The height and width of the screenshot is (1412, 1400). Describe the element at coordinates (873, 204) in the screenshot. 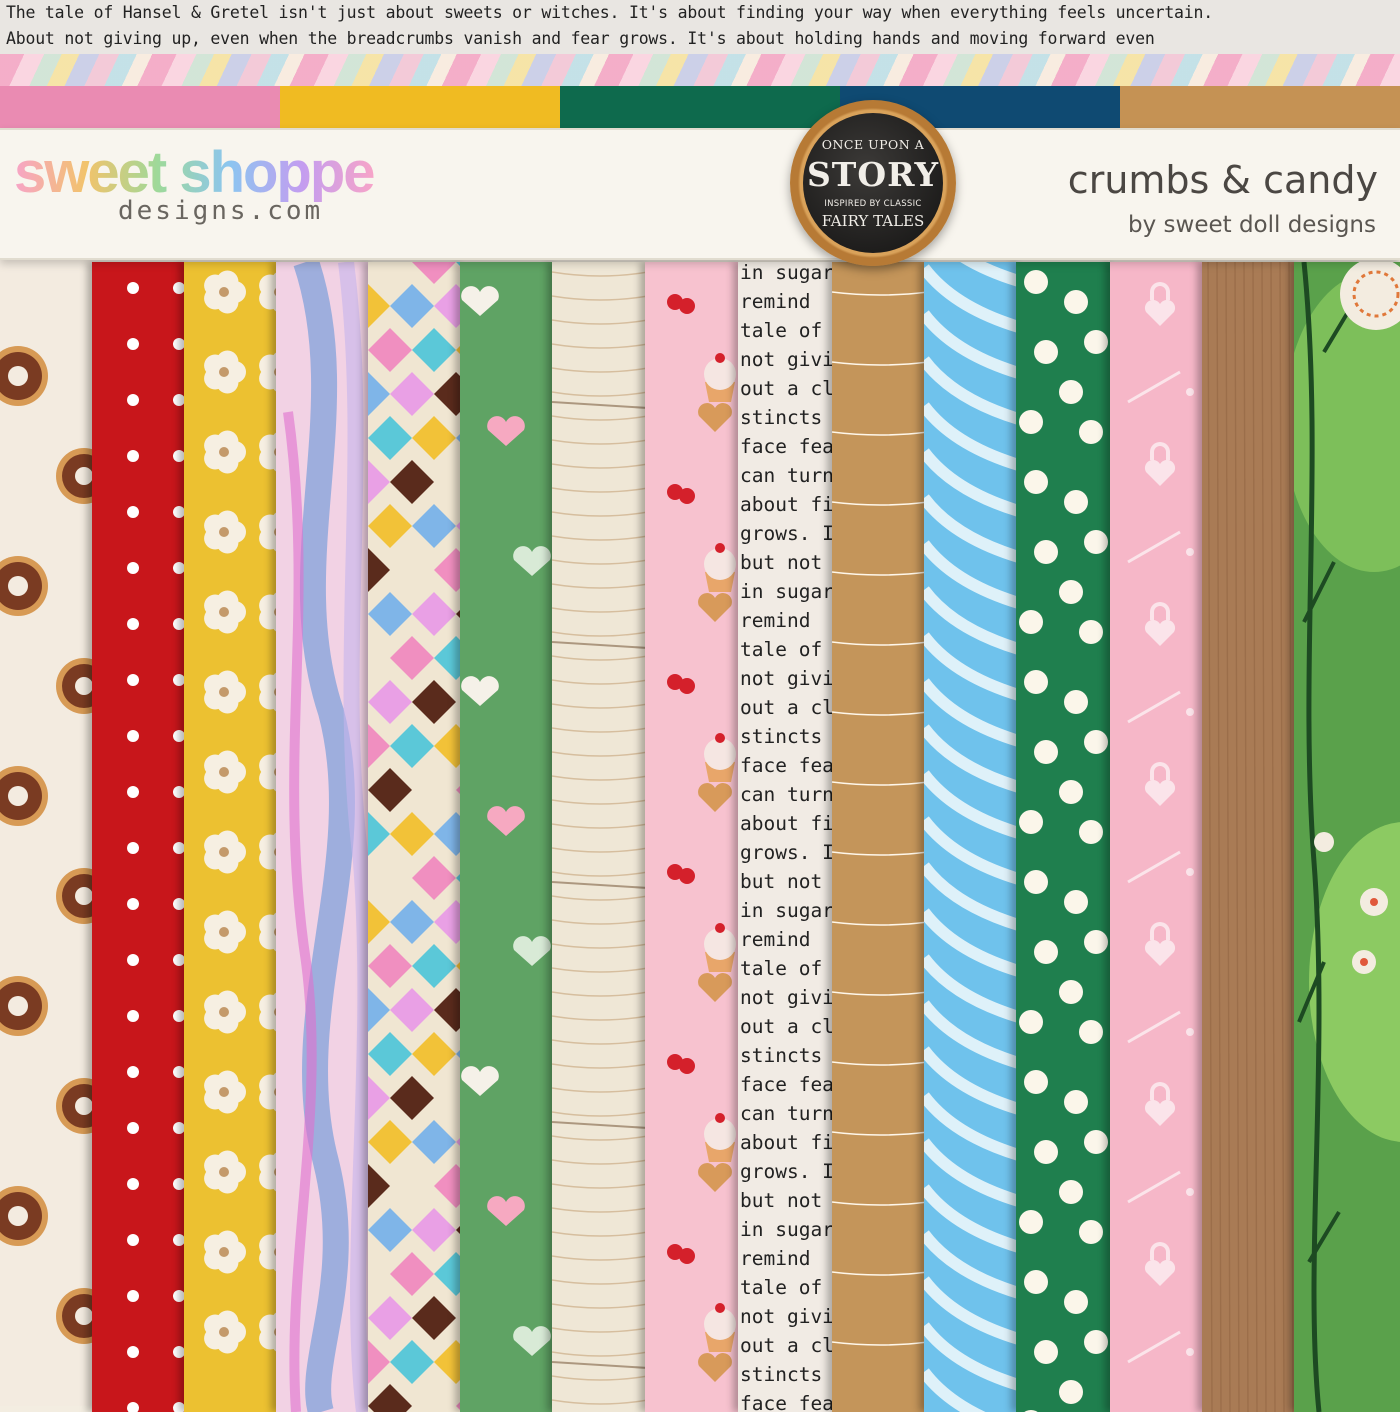

I see `badge-line-3: INSPIRED BY CLASSIC` at that location.